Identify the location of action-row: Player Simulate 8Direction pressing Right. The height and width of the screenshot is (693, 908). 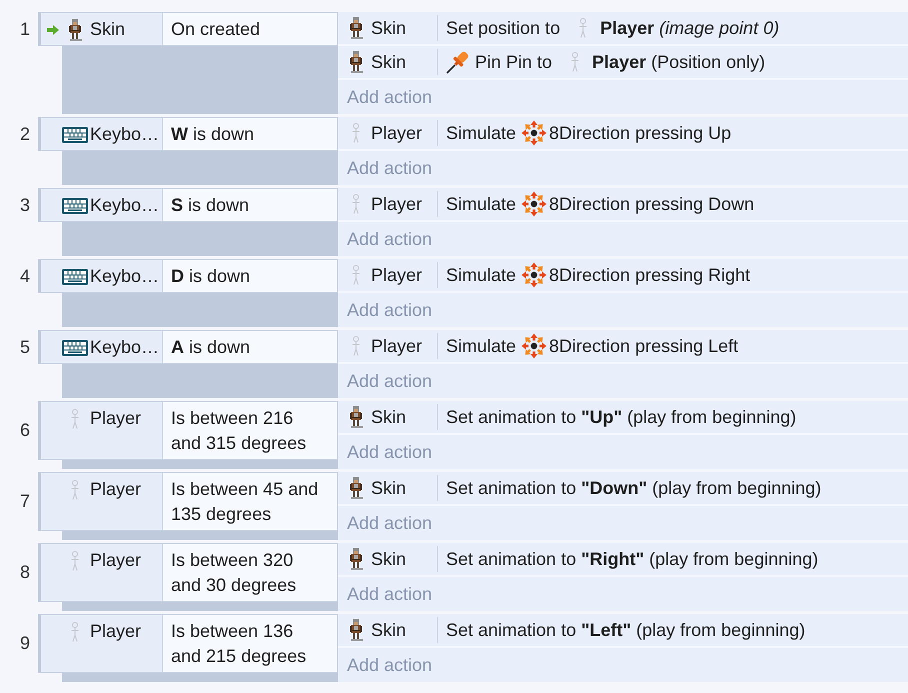
(623, 276).